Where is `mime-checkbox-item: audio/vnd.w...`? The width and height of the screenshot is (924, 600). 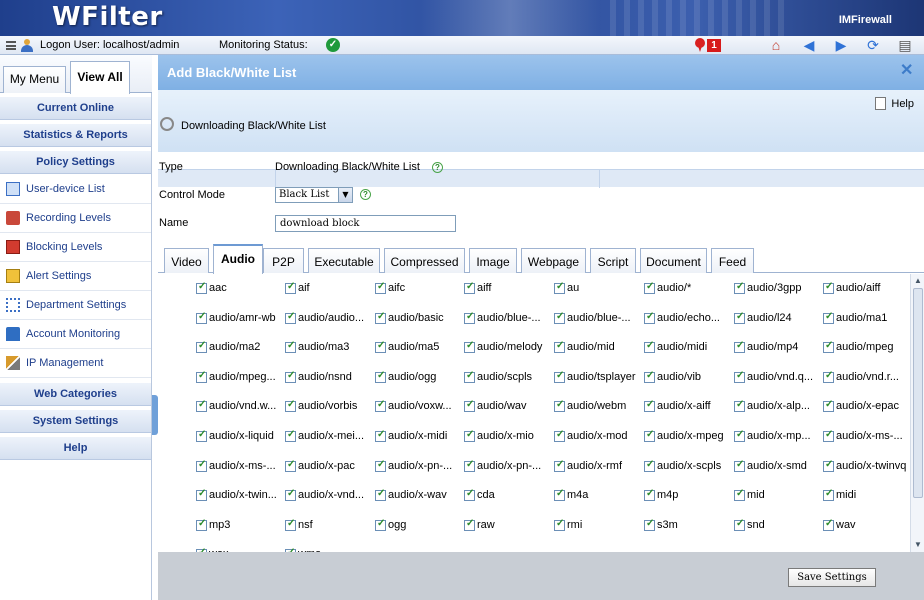
mime-checkbox-item: audio/vnd.w... is located at coordinates (240, 407).